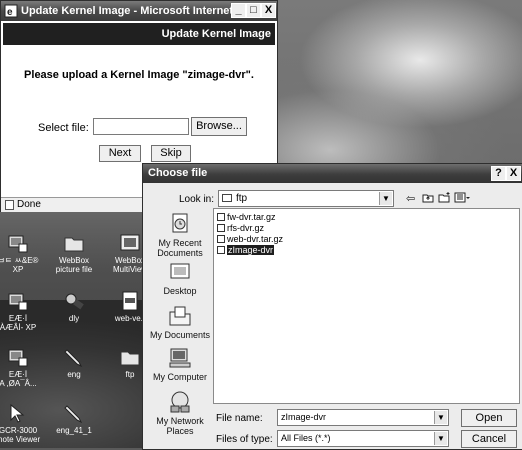 Image resolution: width=522 pixels, height=450 pixels. Describe the element at coordinates (179, 377) in the screenshot. I see `place-label: My Computer` at that location.